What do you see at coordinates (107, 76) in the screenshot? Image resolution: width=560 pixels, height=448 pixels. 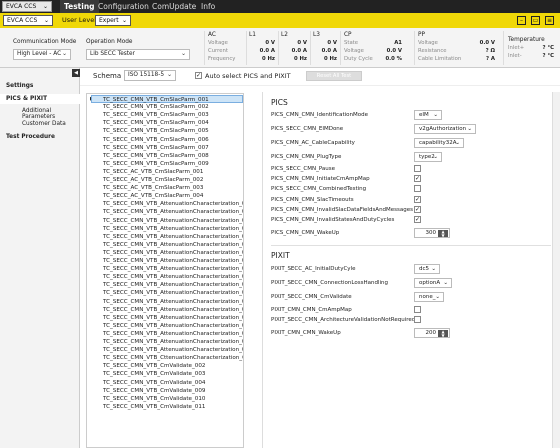 I see `schema-label: Schema` at bounding box center [107, 76].